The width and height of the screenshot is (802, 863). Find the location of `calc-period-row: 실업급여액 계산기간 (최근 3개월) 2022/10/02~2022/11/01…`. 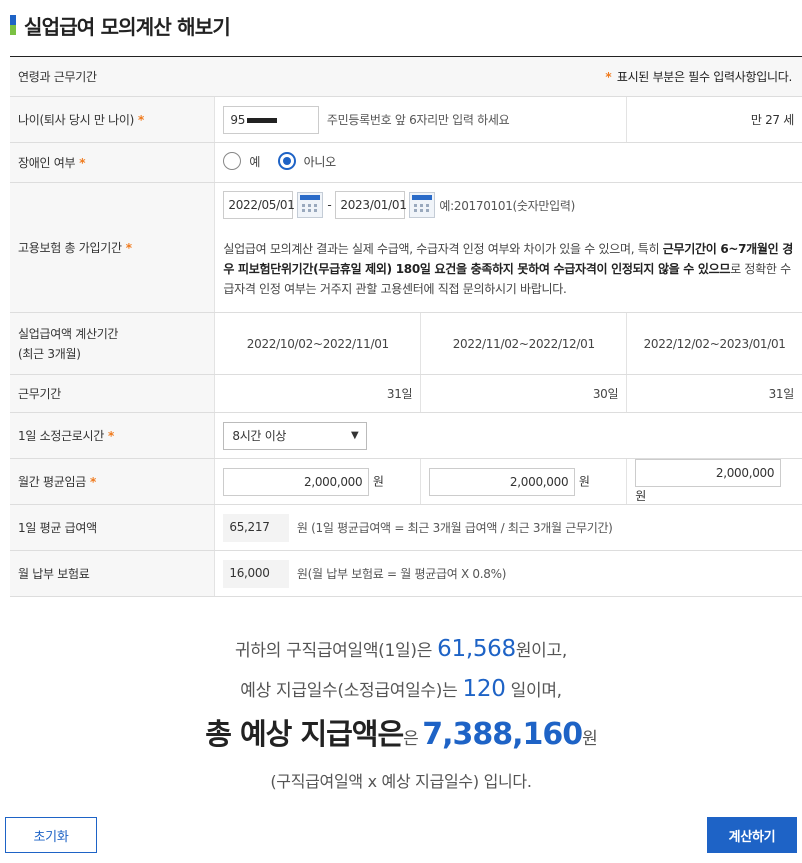

calc-period-row: 실업급여액 계산기간 (최근 3개월) 2022/10/02~2022/11/01… is located at coordinates (406, 343).